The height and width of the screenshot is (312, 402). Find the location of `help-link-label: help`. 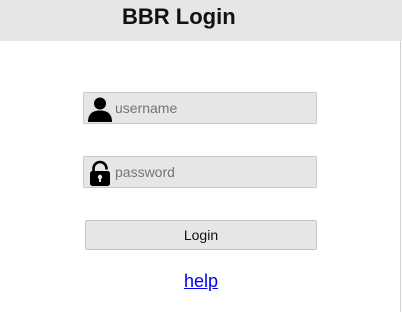

help-link-label: help is located at coordinates (201, 281).